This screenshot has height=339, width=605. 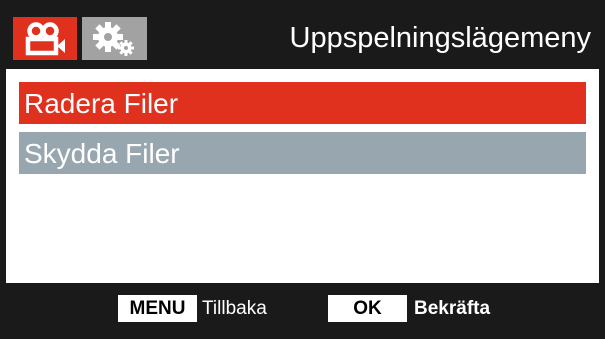 I want to click on gears-icon, so click(x=113, y=39).